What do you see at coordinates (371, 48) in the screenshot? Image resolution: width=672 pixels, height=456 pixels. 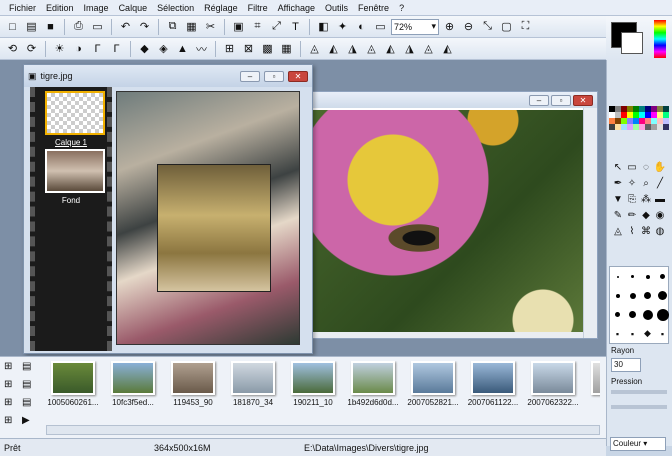 I see `water-icon: ◬` at bounding box center [371, 48].